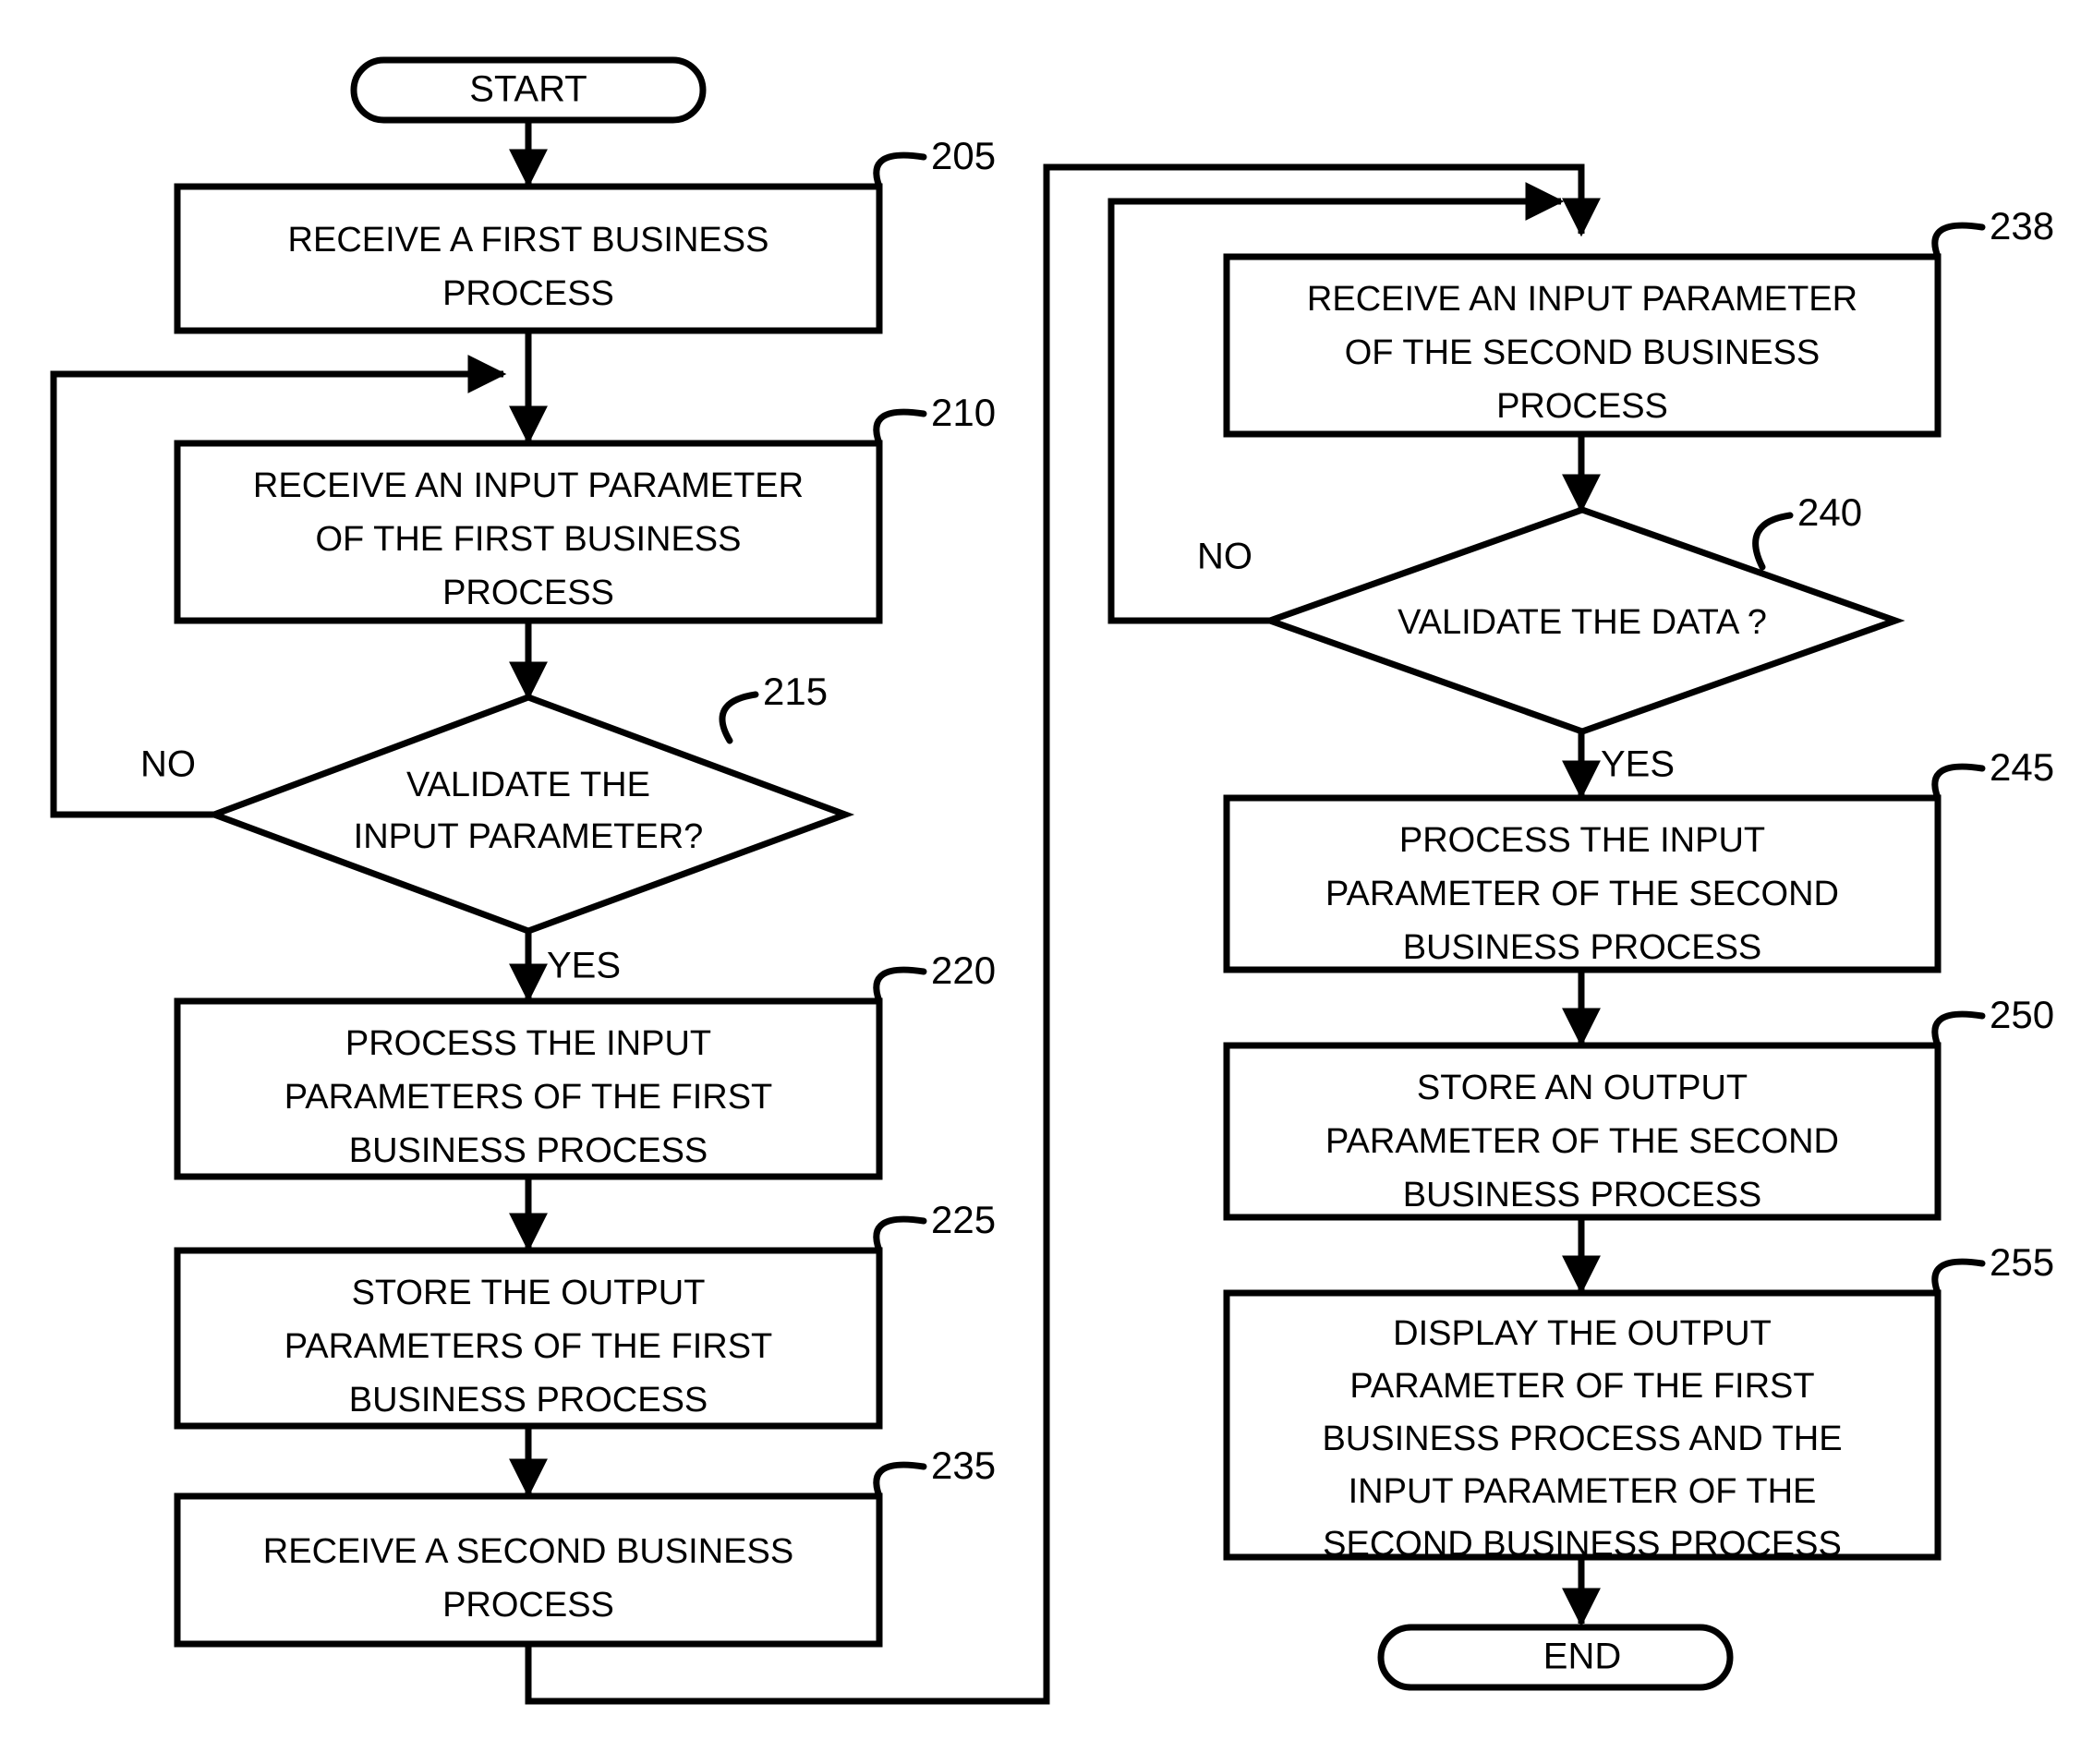 Image resolution: width=2081 pixels, height=1764 pixels. What do you see at coordinates (528, 593) in the screenshot?
I see `node-210-line-2: PROCESS` at bounding box center [528, 593].